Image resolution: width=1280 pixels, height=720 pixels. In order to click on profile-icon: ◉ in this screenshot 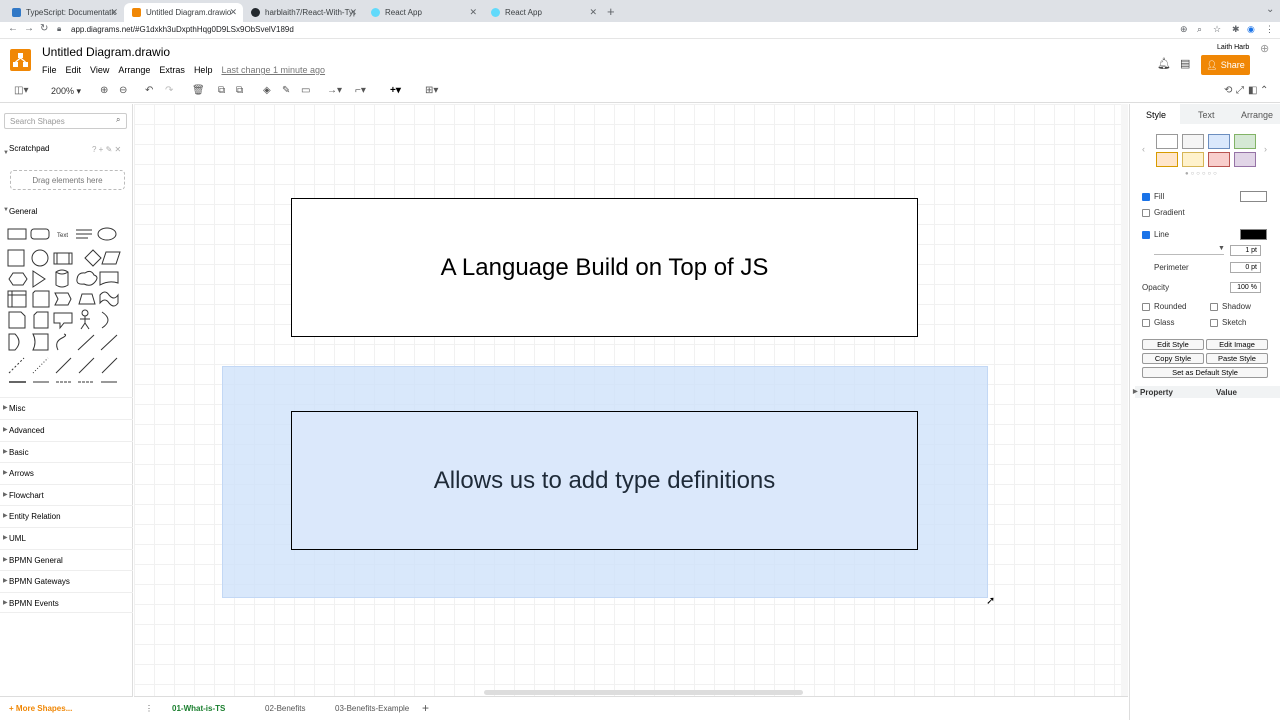, I will do `click(1251, 29)`.